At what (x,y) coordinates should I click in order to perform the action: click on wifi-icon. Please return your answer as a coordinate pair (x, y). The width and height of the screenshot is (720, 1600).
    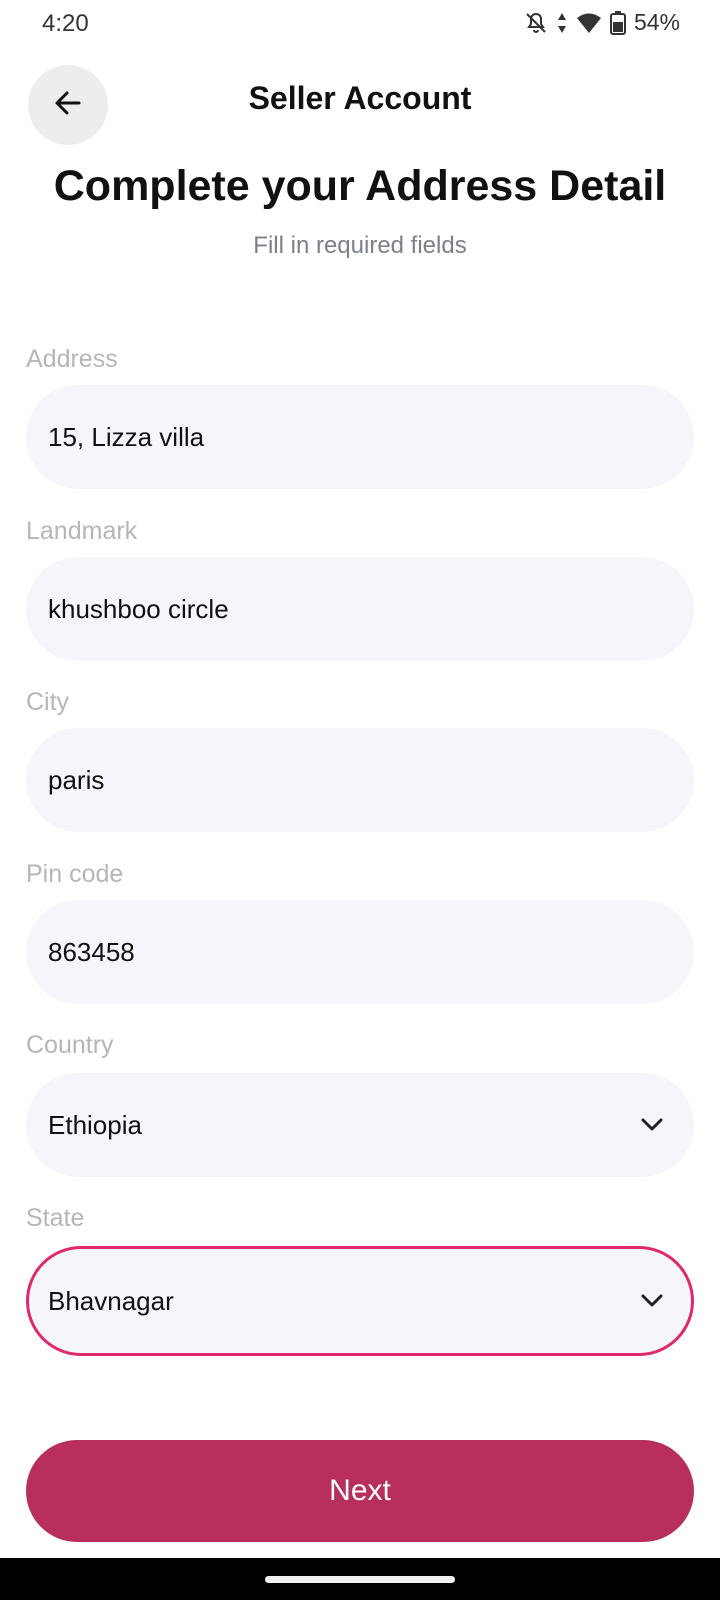
    Looking at the image, I should click on (589, 23).